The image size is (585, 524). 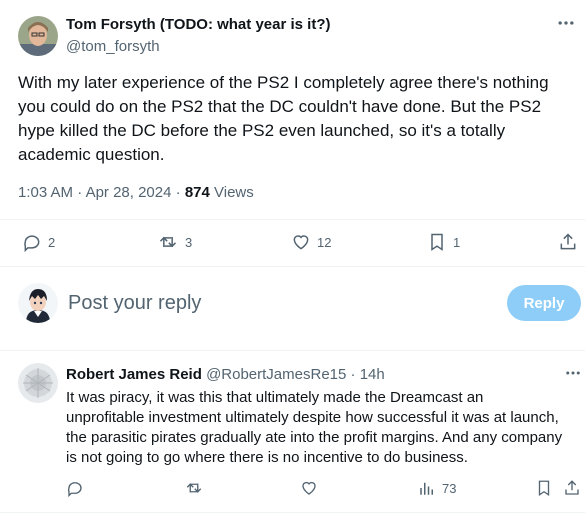 What do you see at coordinates (134, 374) in the screenshot?
I see `reply-author-name: Robert James Reid` at bounding box center [134, 374].